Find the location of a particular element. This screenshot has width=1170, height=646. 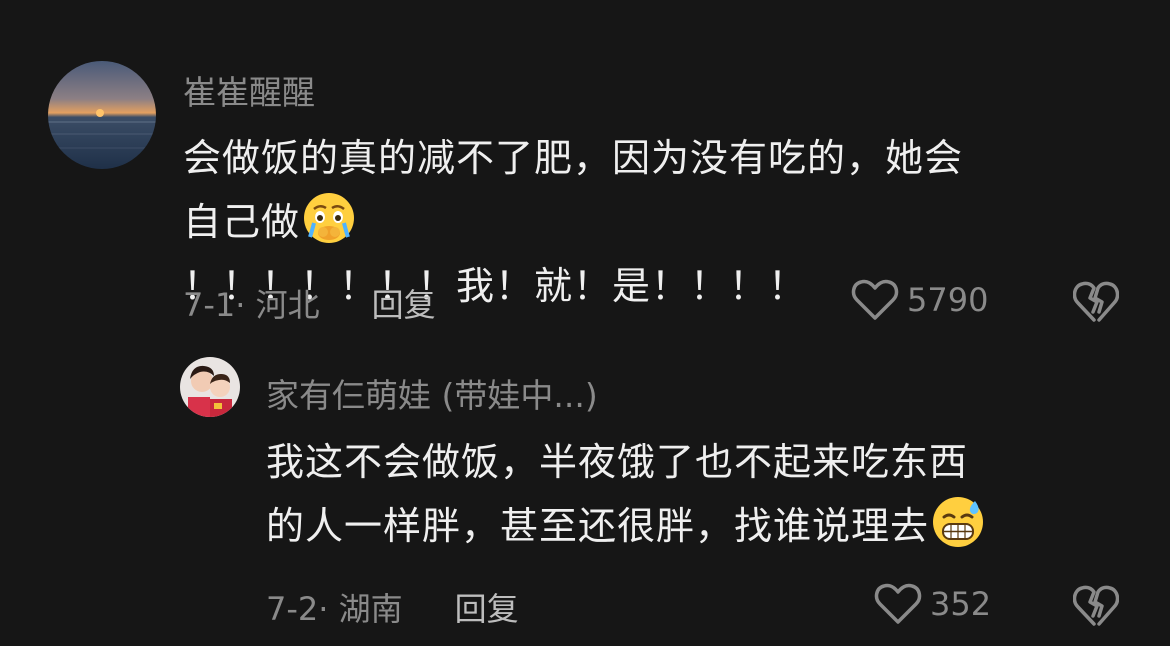

comment-line-part: 的人一样胖，甚至还很胖，找谁说理去 is located at coordinates (598, 526).